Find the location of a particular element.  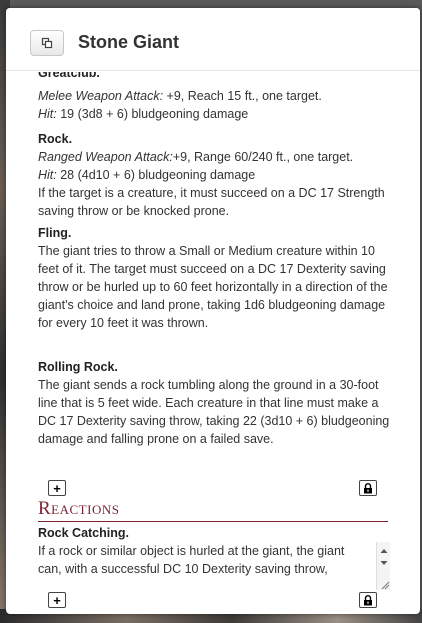

dialog-title: Stone Giant is located at coordinates (129, 42).